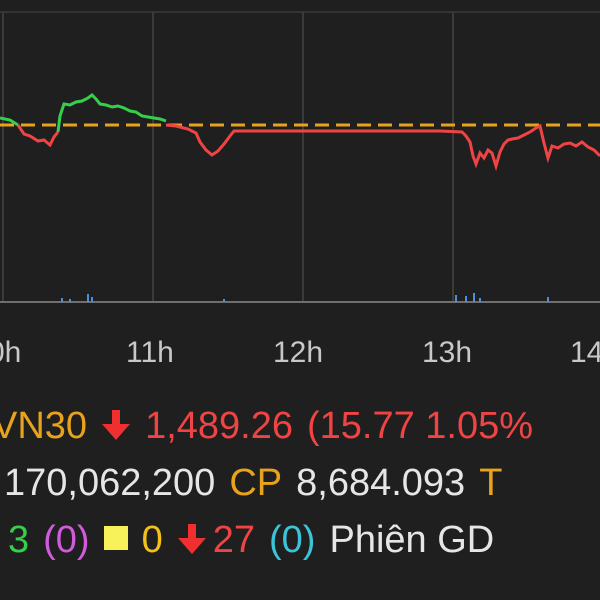 This screenshot has height=600, width=600. What do you see at coordinates (44, 426) in the screenshot?
I see `index-name: VN30` at bounding box center [44, 426].